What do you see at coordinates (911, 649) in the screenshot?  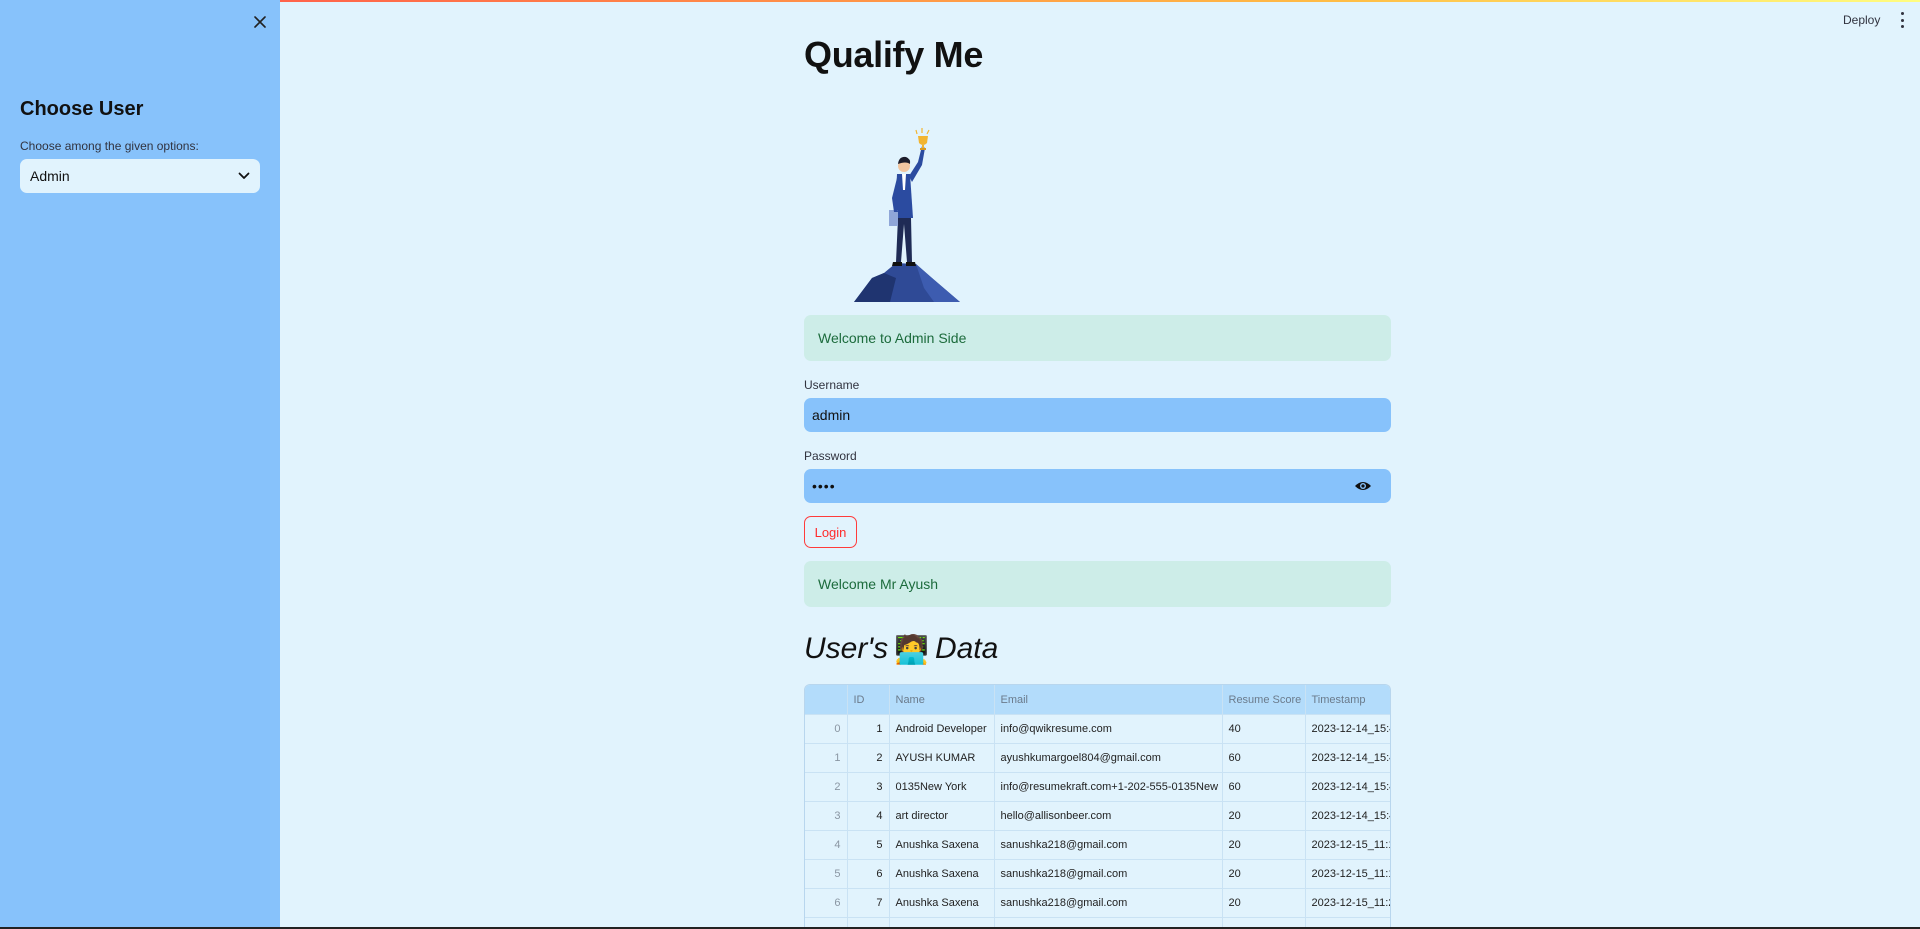 I see `technologist-emoji-icon: 🧑‍💻` at bounding box center [911, 649].